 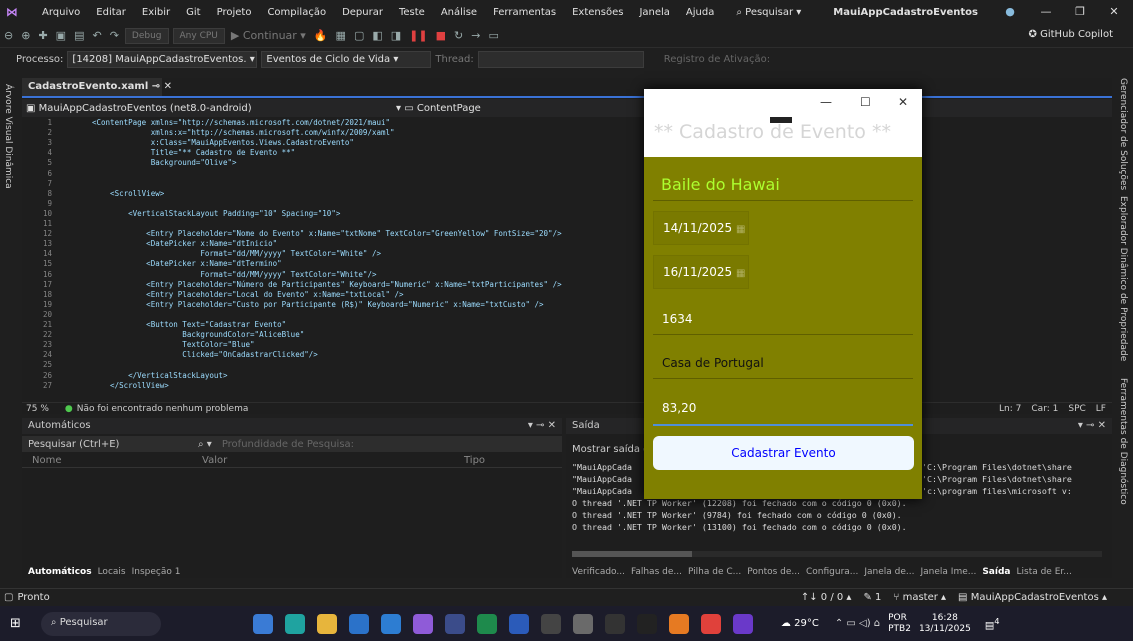 I want to click on column-nome: Nome, so click(x=117, y=460).